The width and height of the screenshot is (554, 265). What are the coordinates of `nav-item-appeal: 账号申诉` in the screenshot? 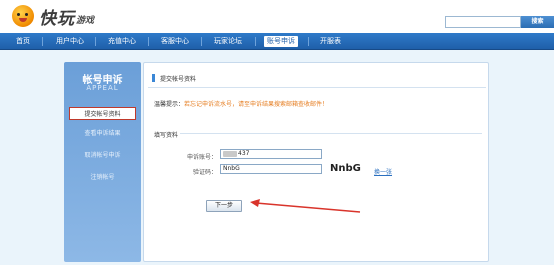 It's located at (281, 41).